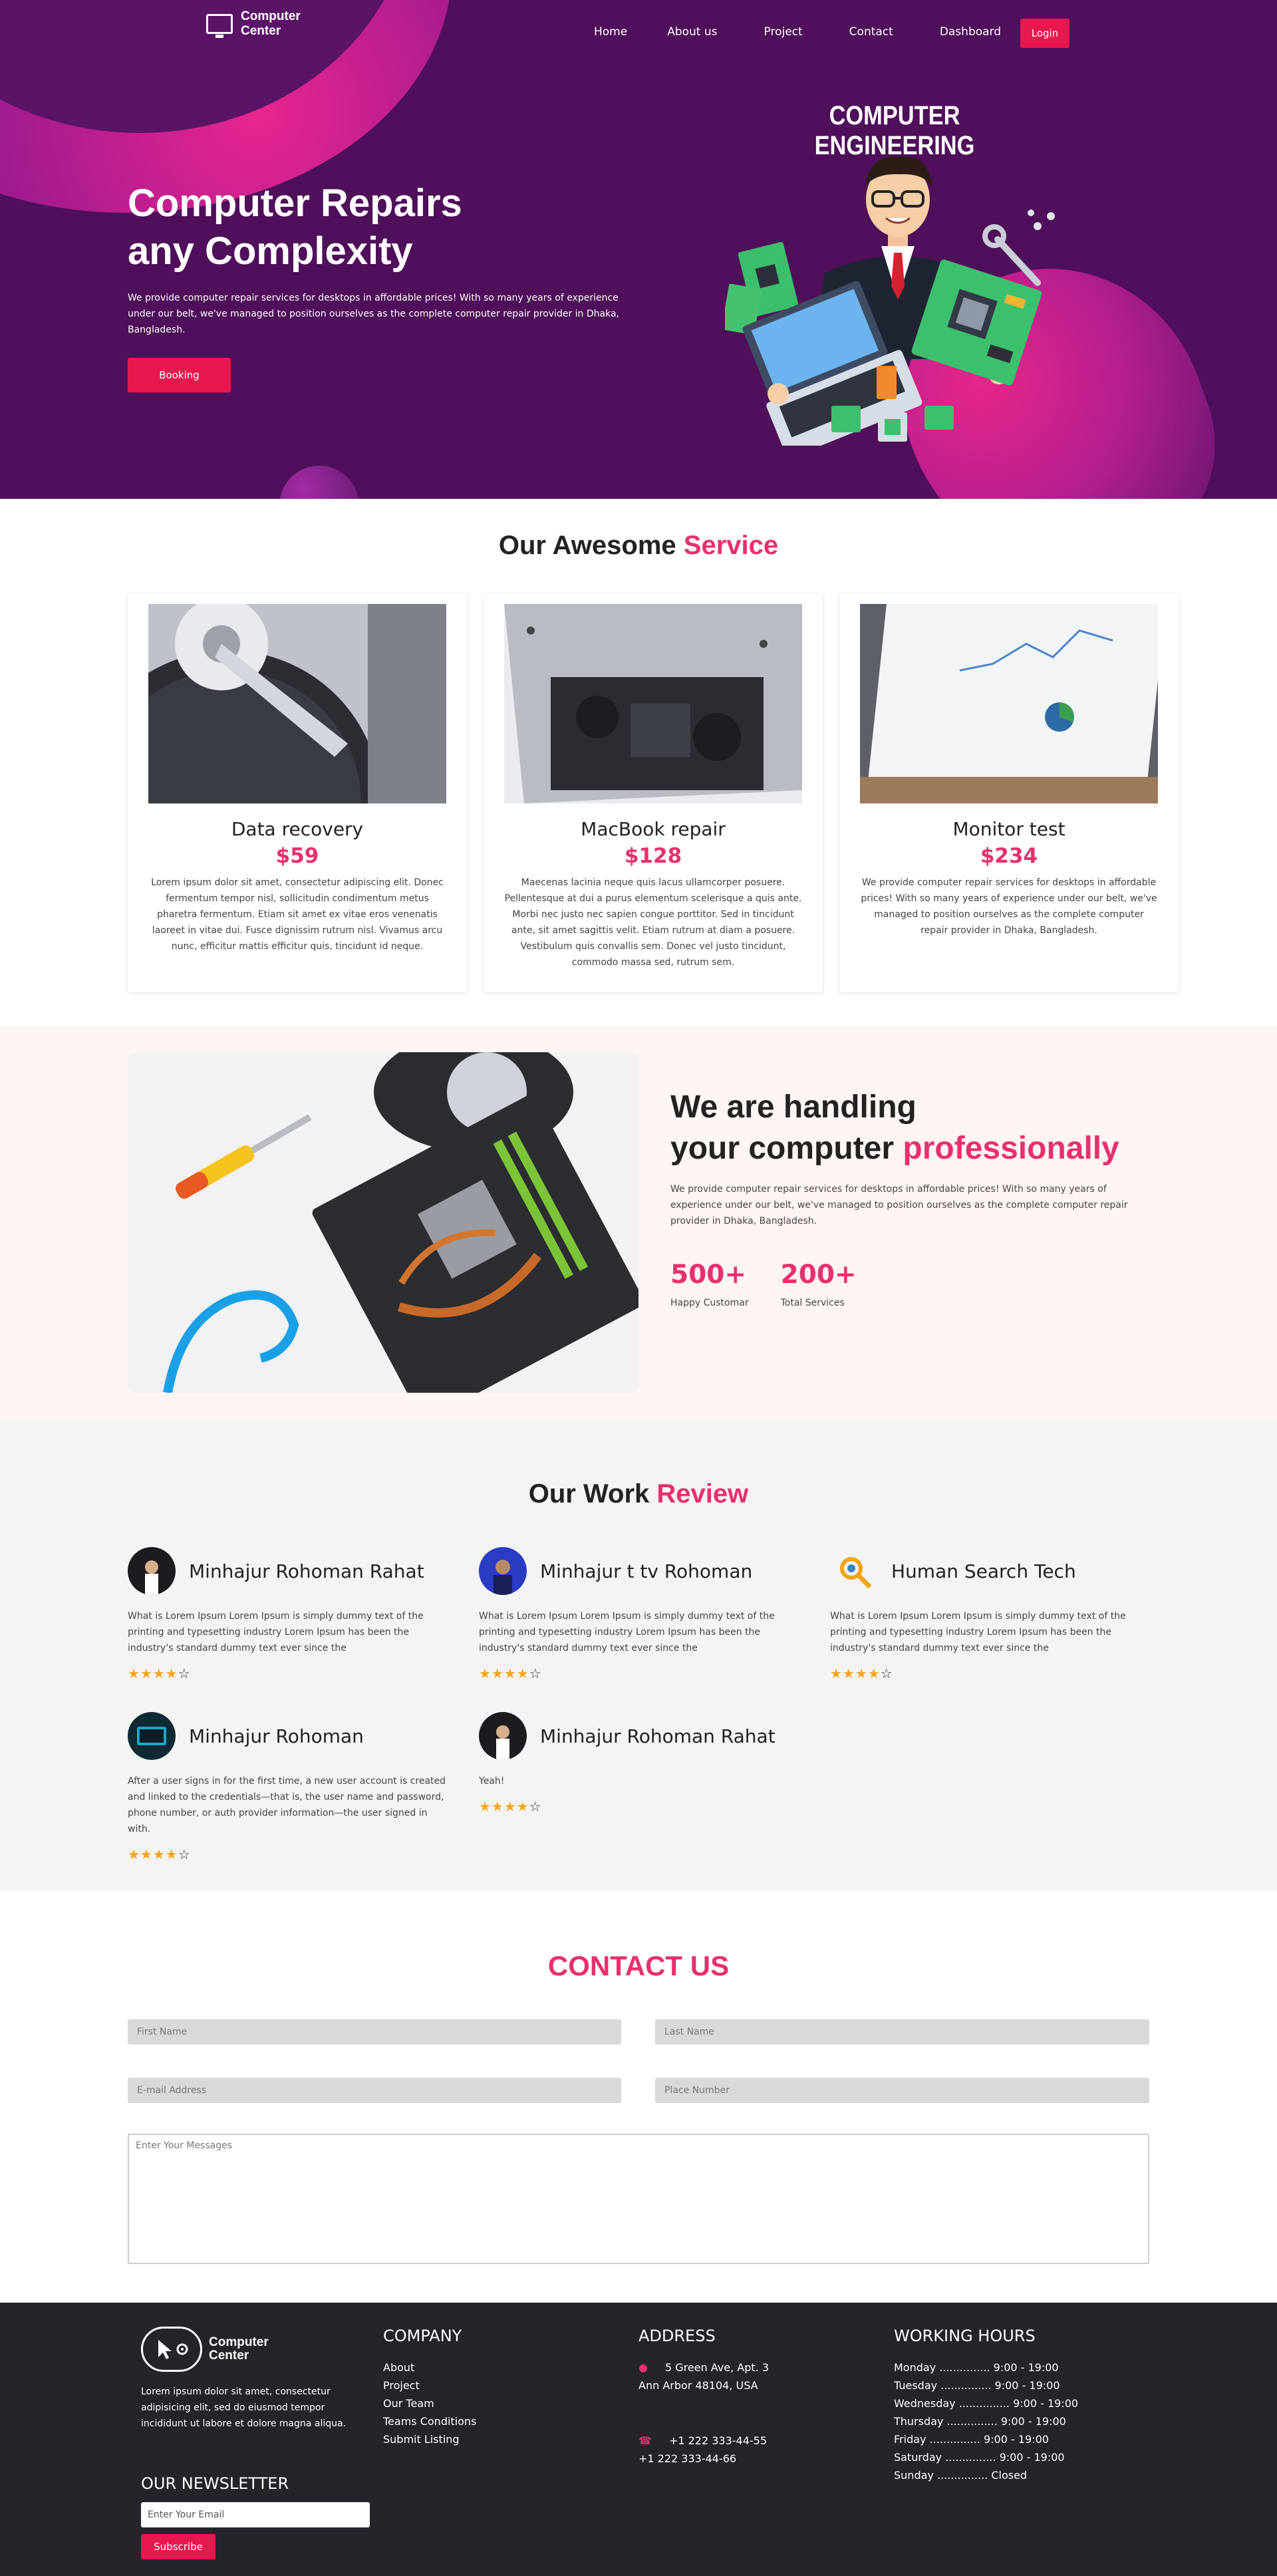 This screenshot has height=2576, width=1277. Describe the element at coordinates (638, 1493) in the screenshot. I see `reviews-title: Our Work Review` at that location.